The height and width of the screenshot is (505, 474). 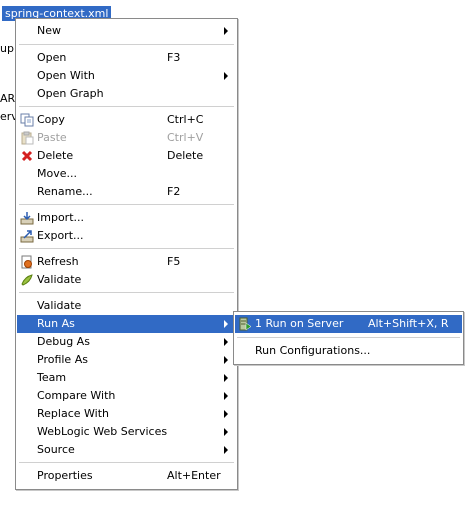 I want to click on menu-item-label: Team, so click(x=52, y=377).